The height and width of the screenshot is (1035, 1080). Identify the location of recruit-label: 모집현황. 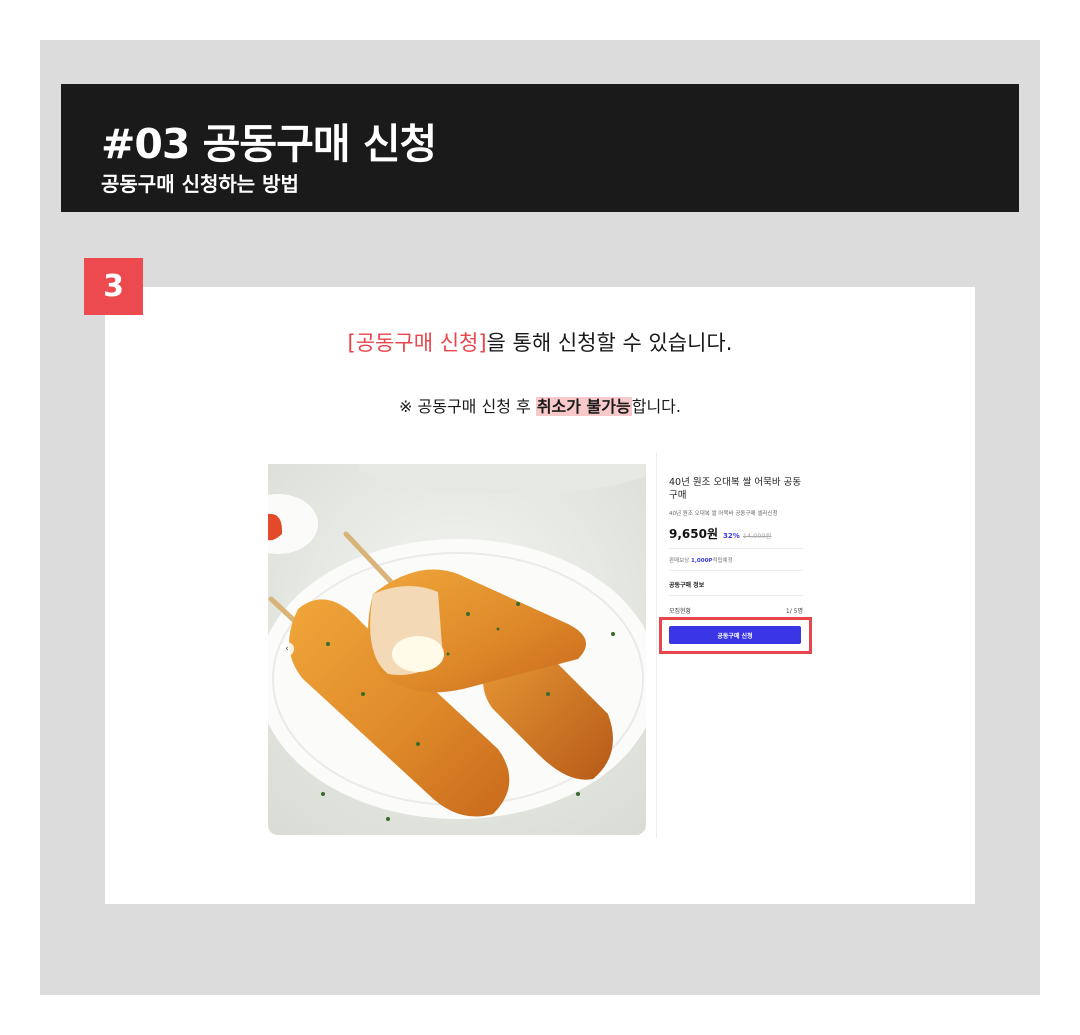
(680, 611).